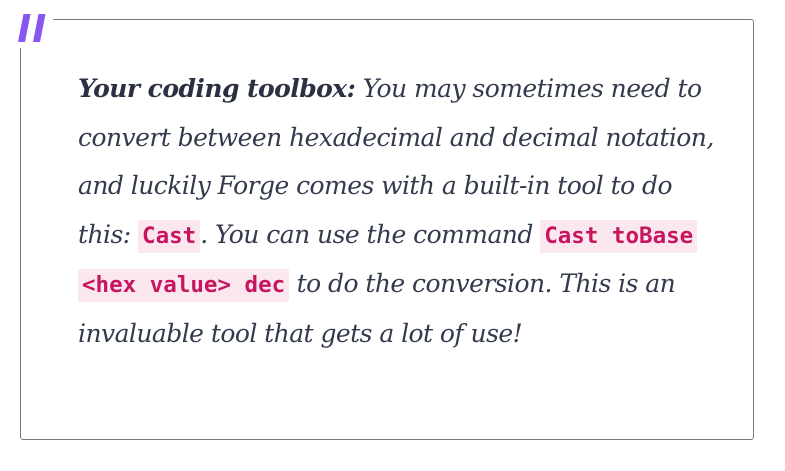 Image resolution: width=785 pixels, height=471 pixels. What do you see at coordinates (217, 88) in the screenshot?
I see `callout-lead: Your coding toolbox:` at bounding box center [217, 88].